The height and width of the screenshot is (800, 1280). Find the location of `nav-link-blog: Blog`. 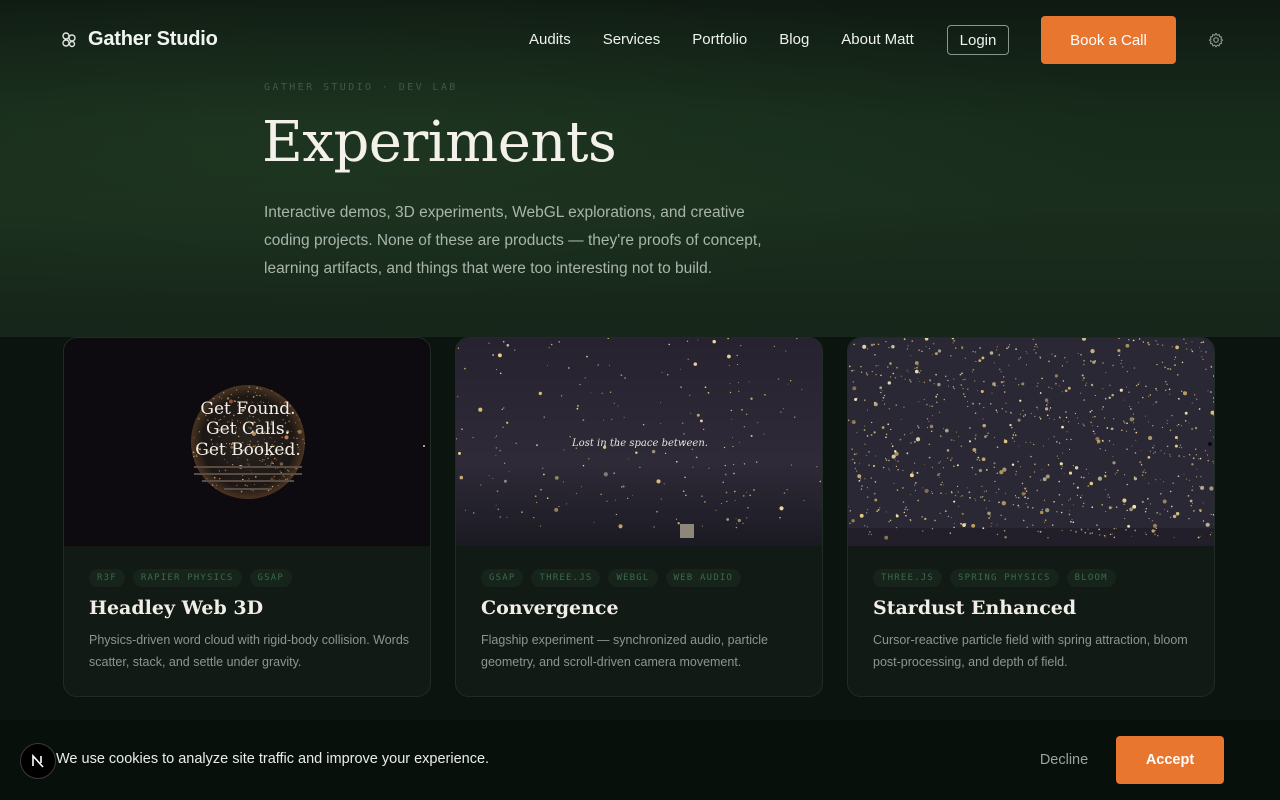

nav-link-blog: Blog is located at coordinates (794, 39).